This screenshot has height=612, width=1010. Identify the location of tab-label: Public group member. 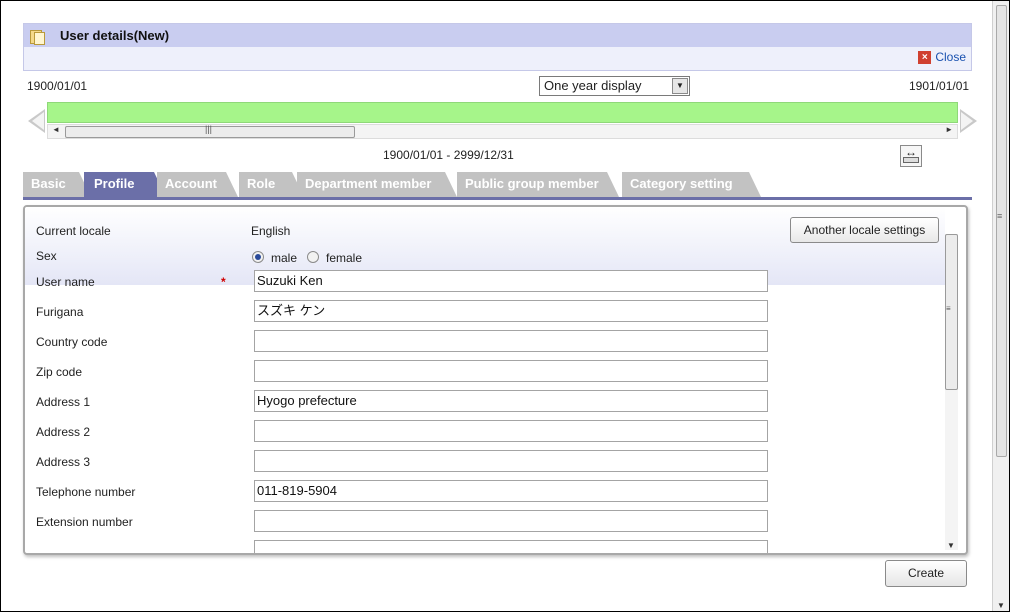
(532, 183).